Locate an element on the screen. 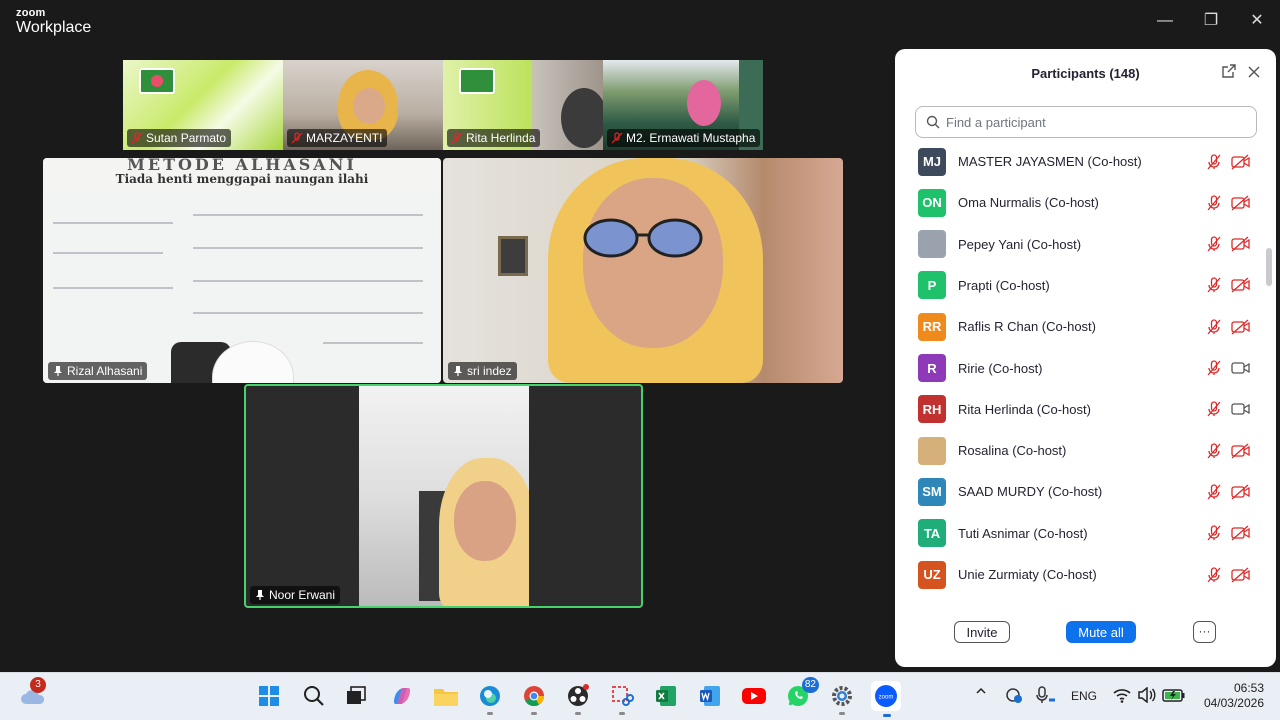 This screenshot has width=1280, height=720. participant-avatar: TA is located at coordinates (932, 533).